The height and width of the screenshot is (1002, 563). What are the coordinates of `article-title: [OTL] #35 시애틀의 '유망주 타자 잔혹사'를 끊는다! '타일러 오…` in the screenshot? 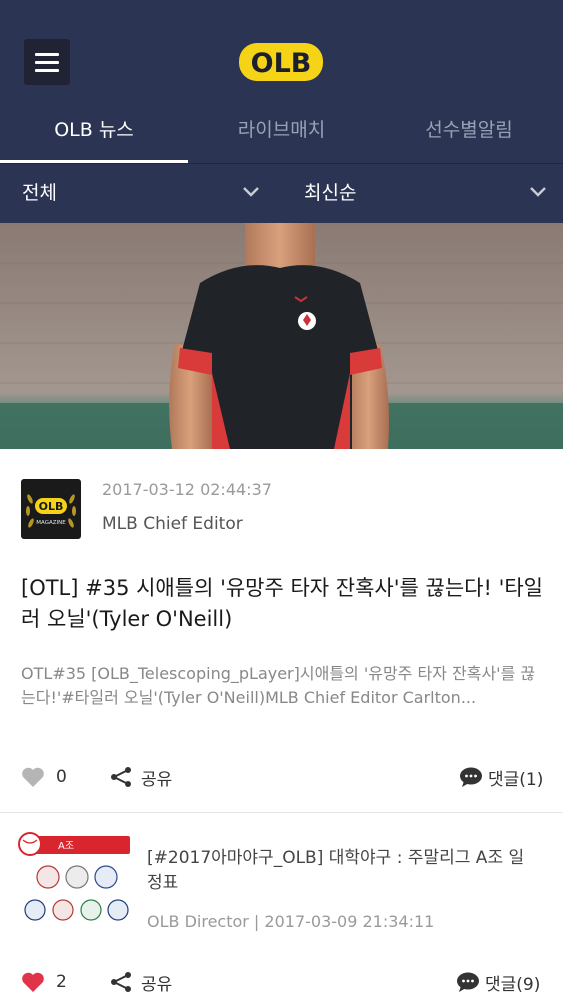 It's located at (283, 604).